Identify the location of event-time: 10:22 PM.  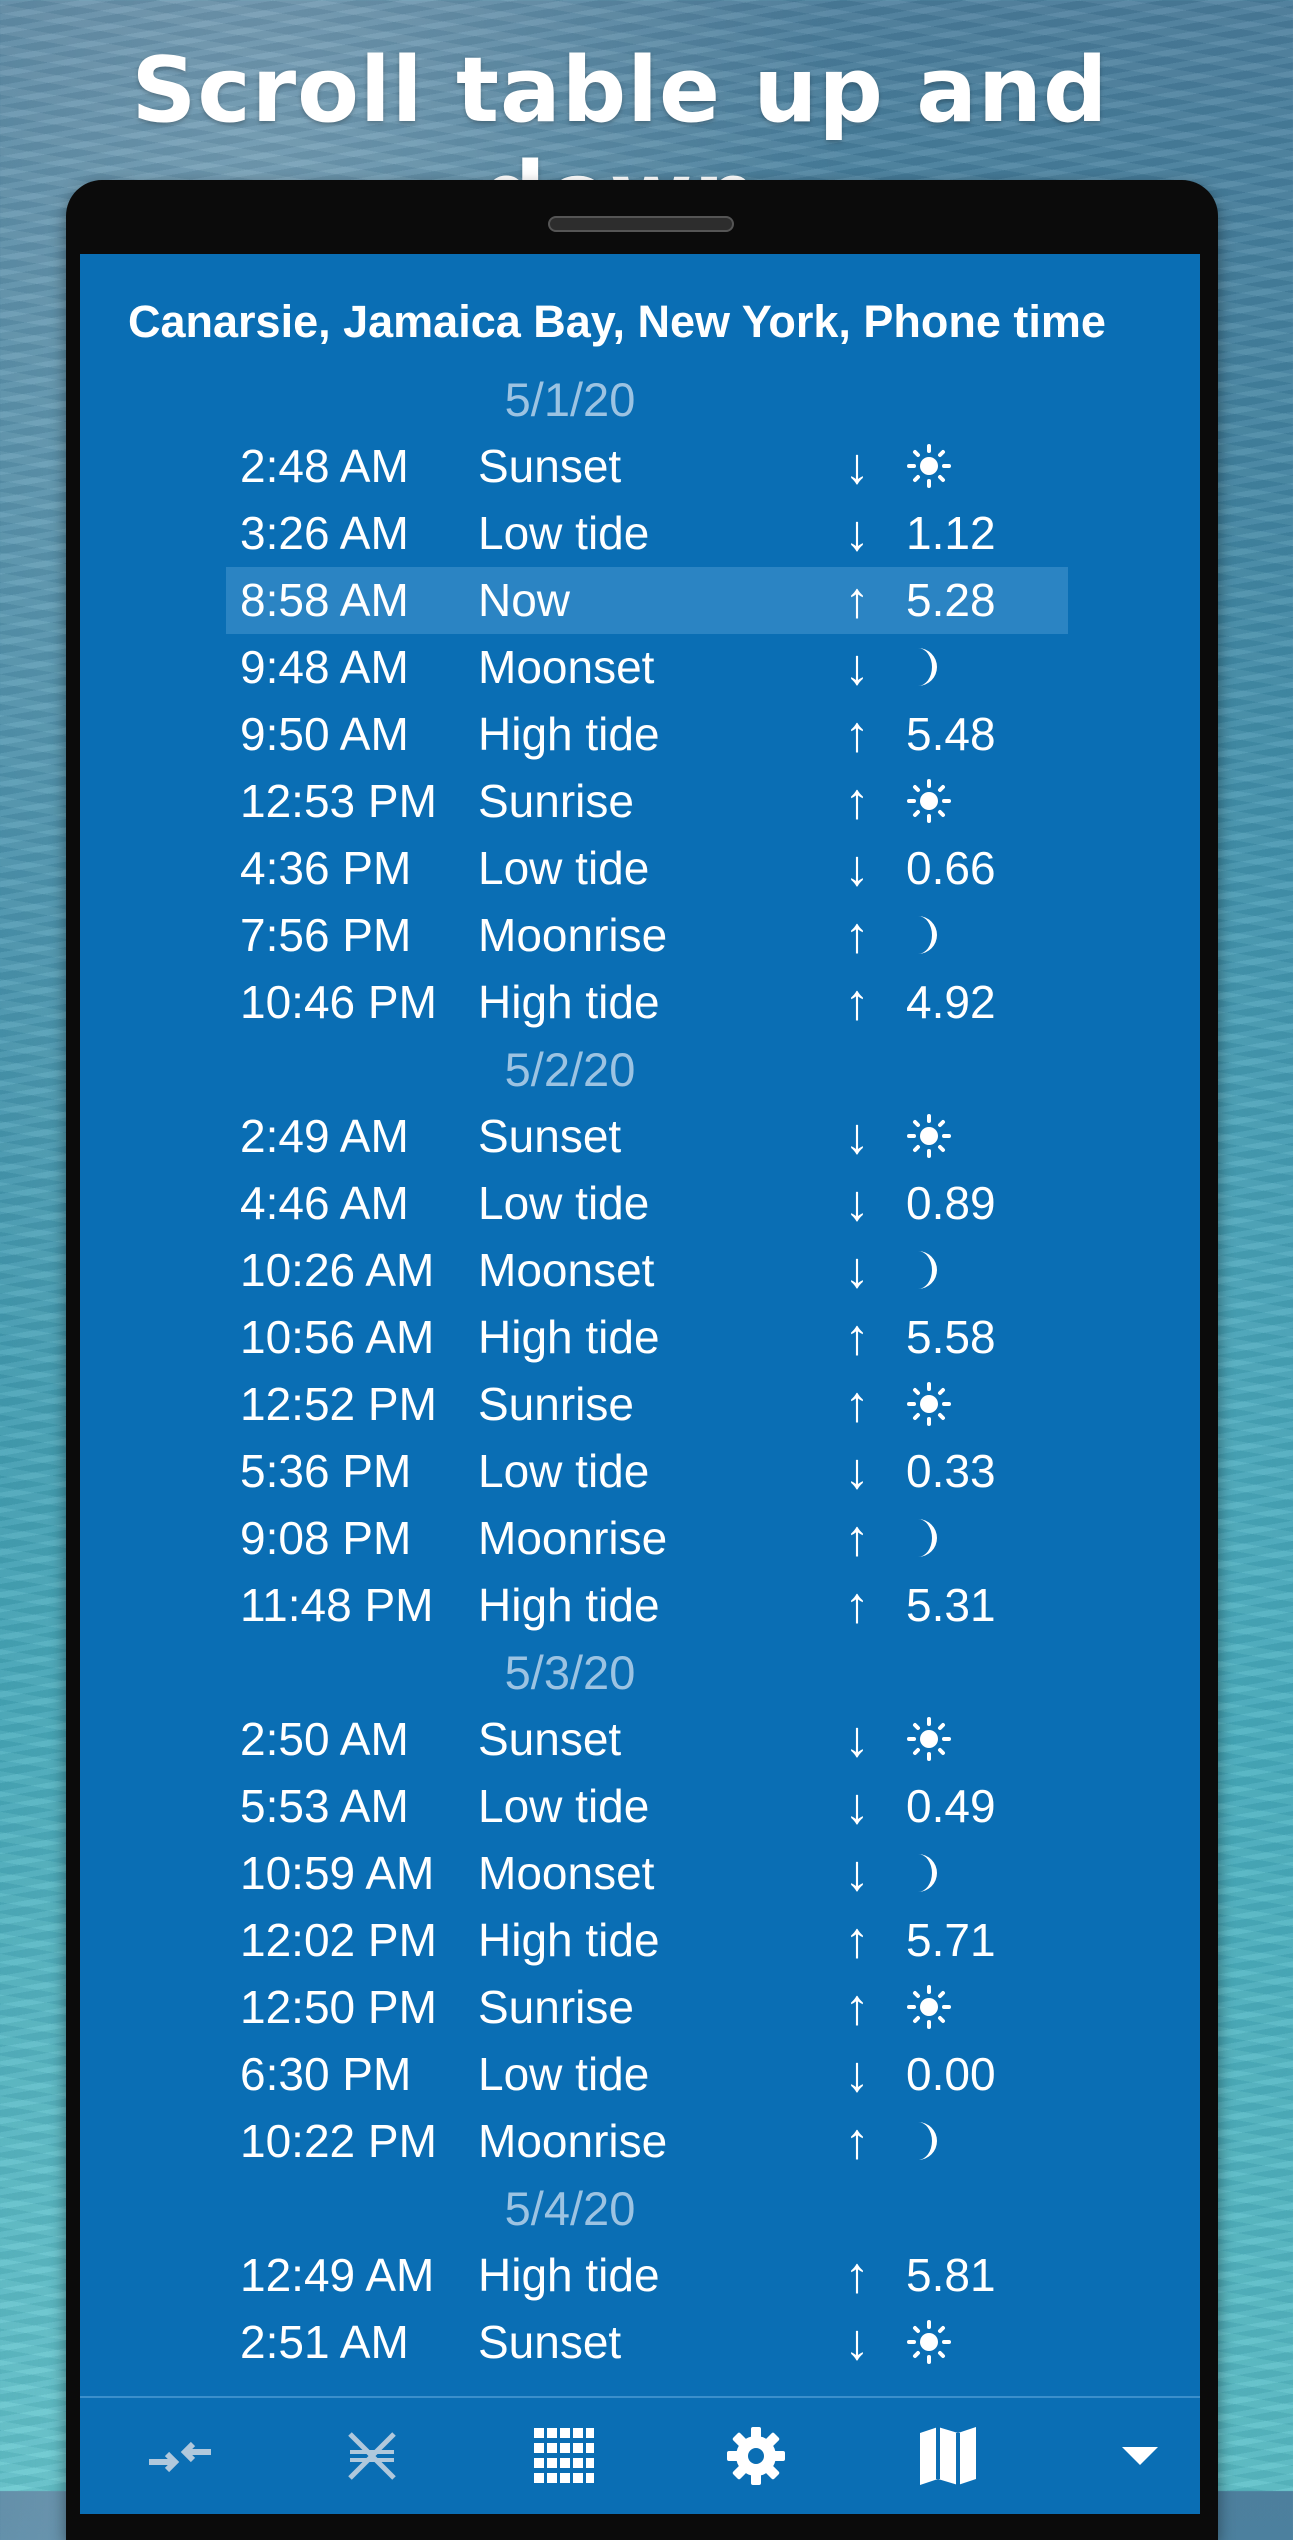
(338, 2141).